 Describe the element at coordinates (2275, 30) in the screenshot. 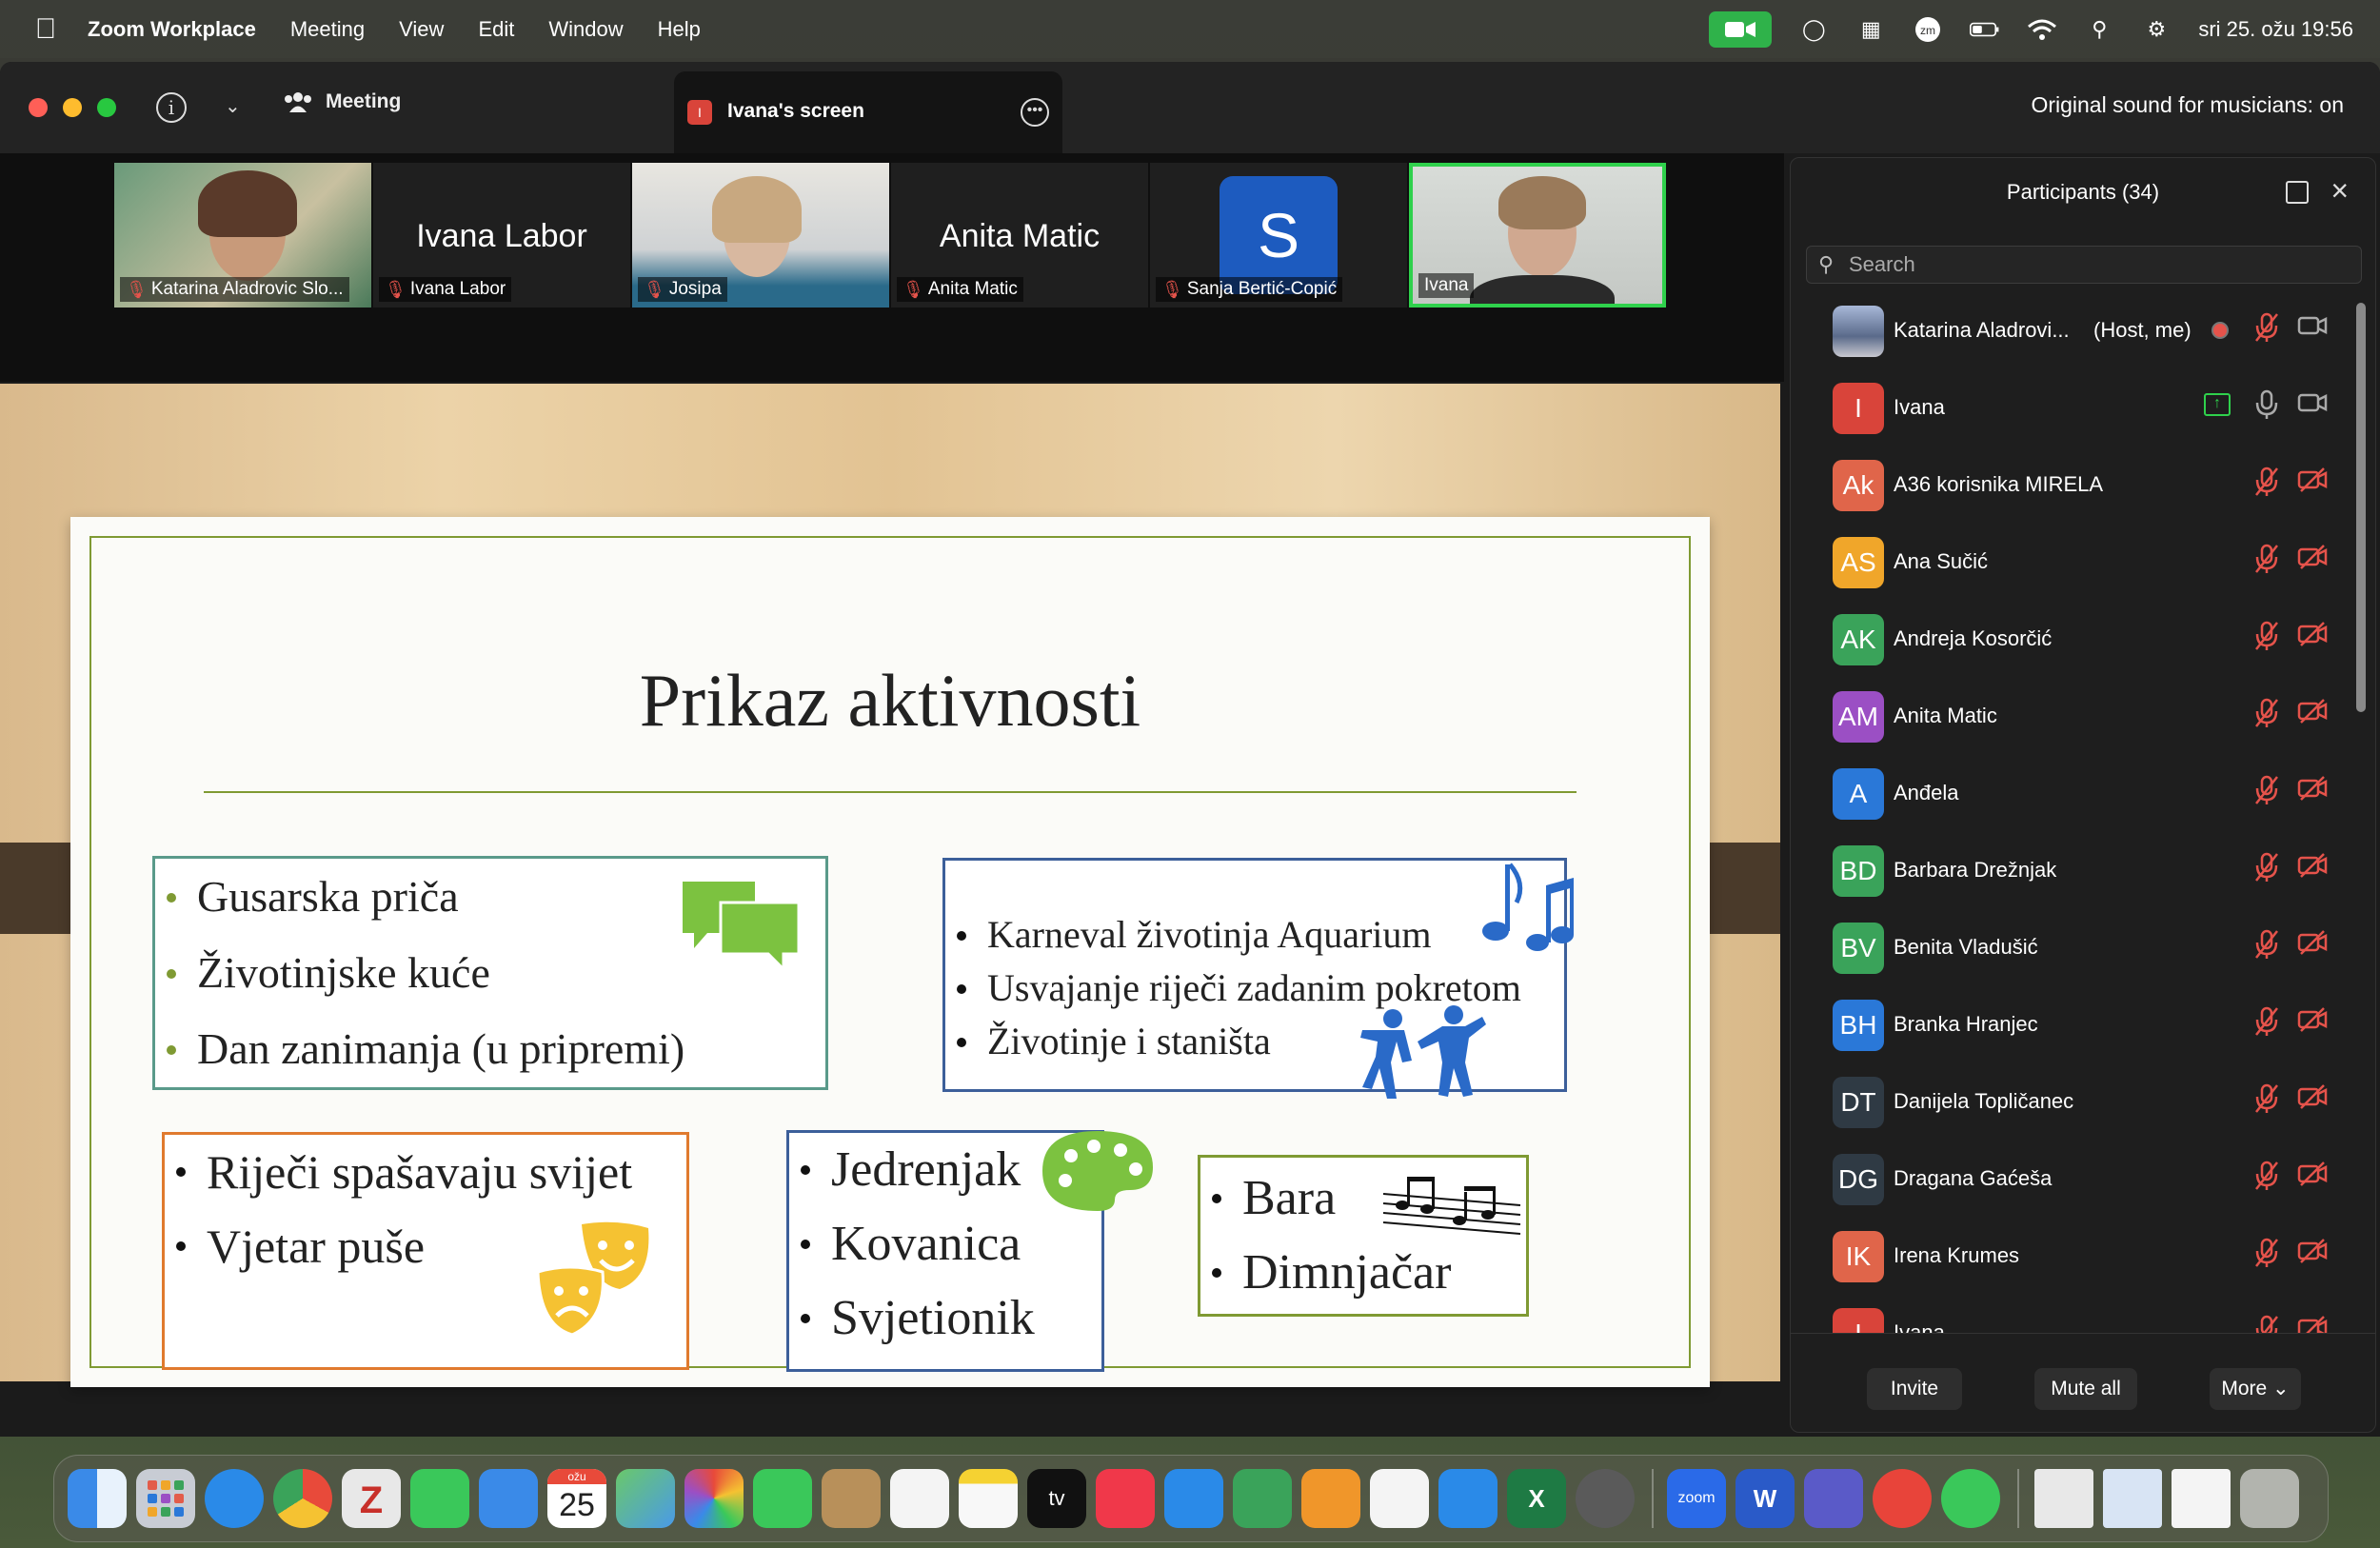

I see `menu-clock: sri 25. ožu 19:56` at that location.